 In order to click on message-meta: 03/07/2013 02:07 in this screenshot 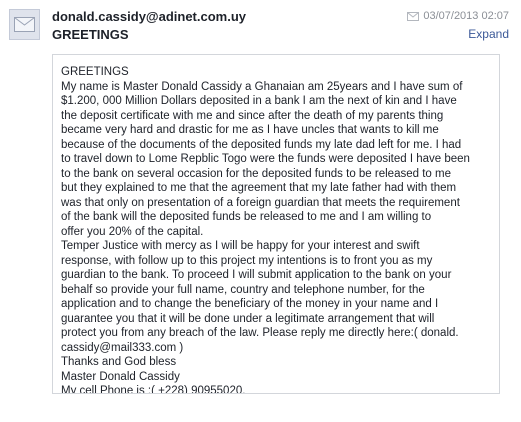, I will do `click(458, 16)`.